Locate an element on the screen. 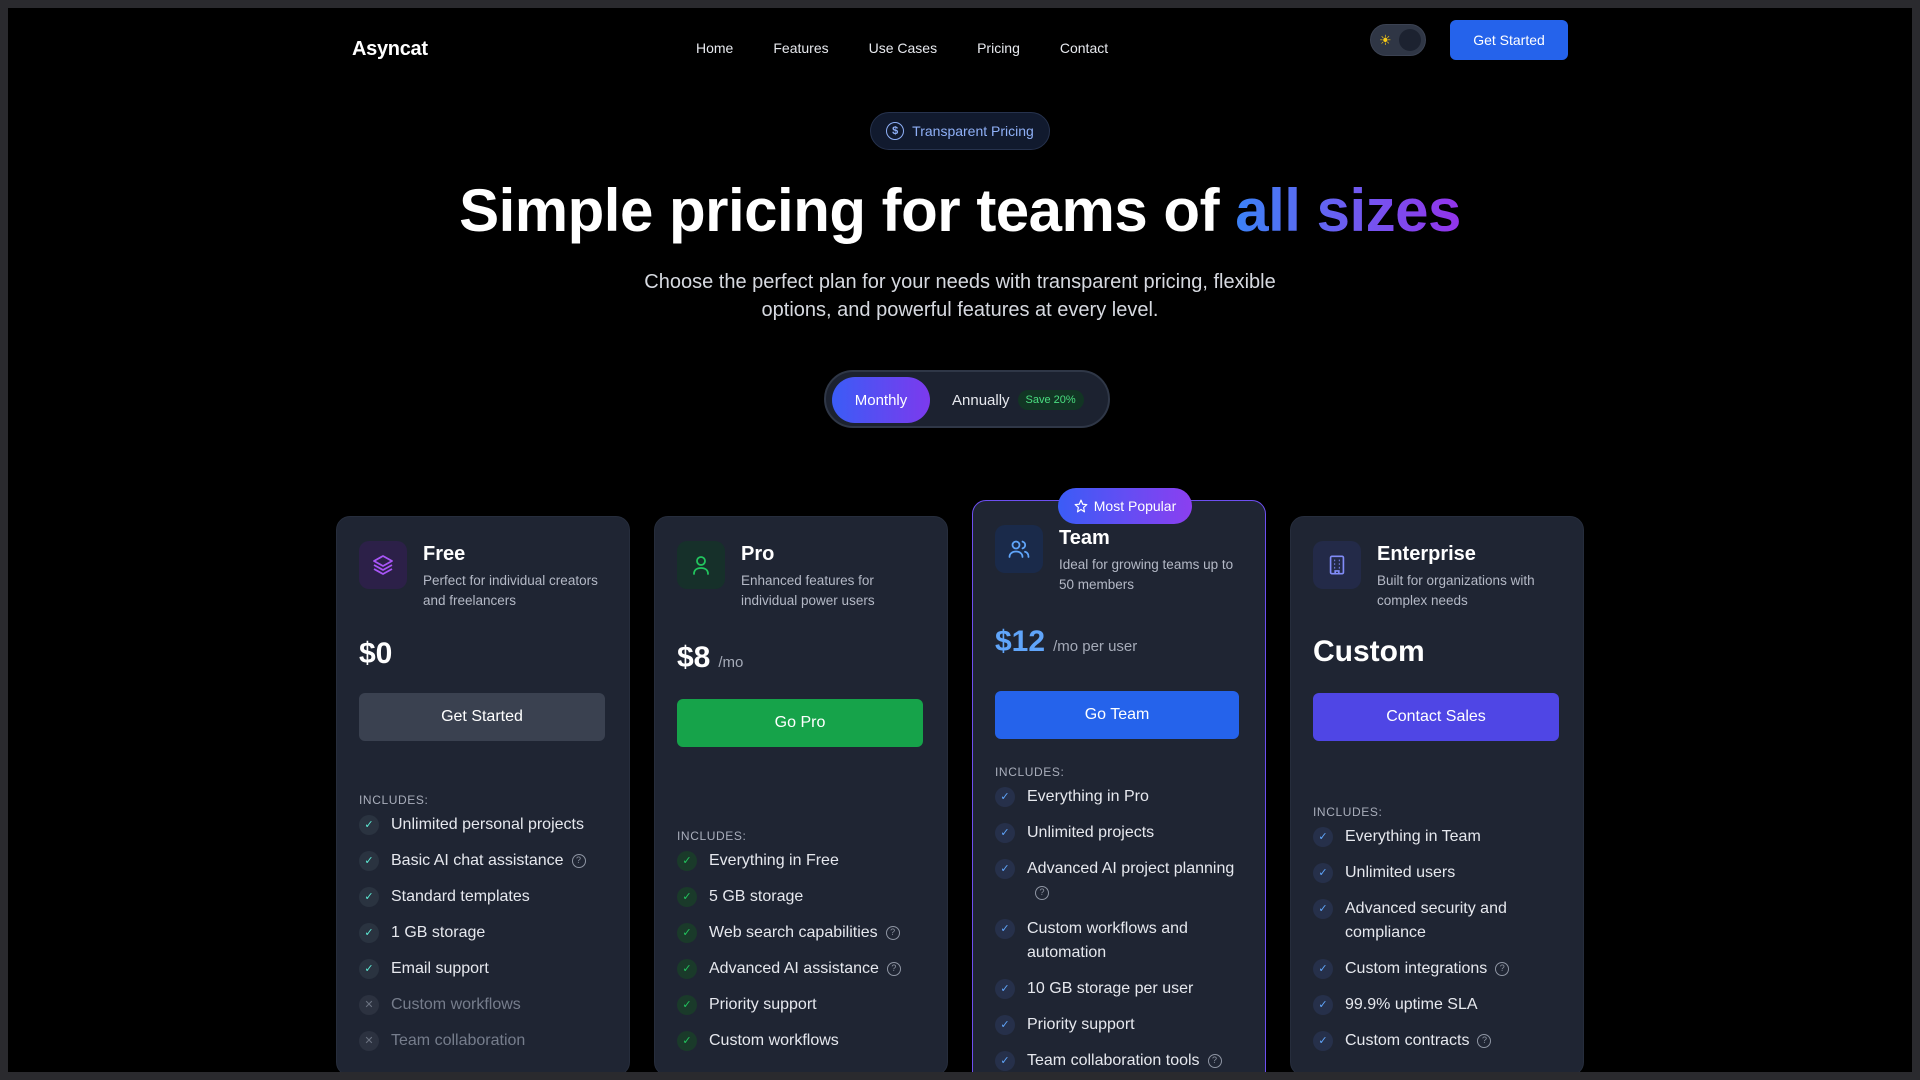 This screenshot has height=1080, width=1920. feature-text: Standard templates is located at coordinates (460, 896).